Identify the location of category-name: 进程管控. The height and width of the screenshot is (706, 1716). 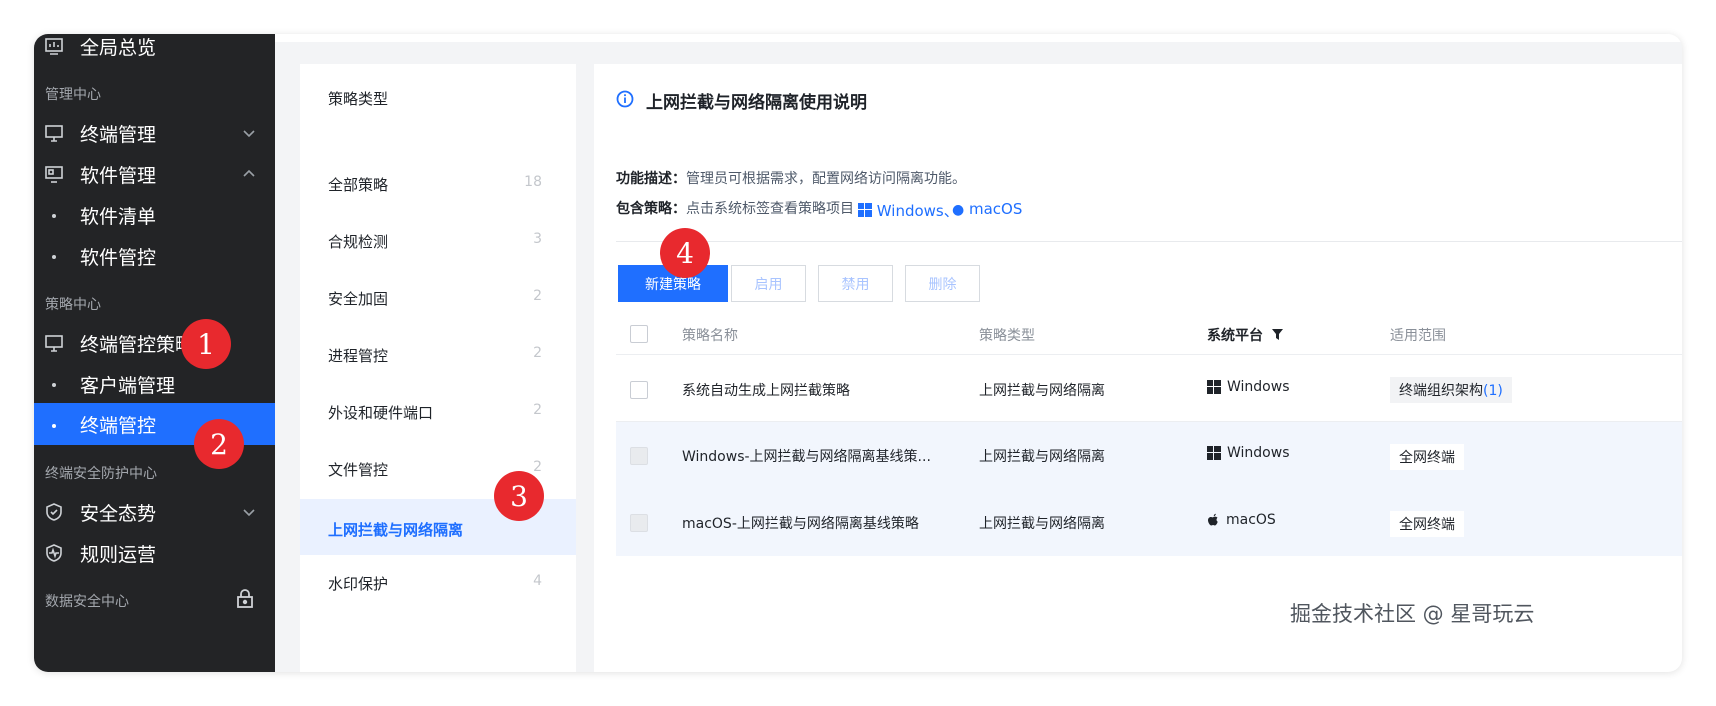
(358, 356).